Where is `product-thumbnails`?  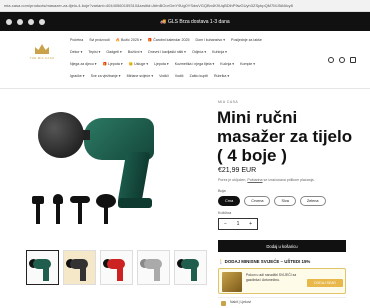
product-thumbnails is located at coordinates (116, 267).